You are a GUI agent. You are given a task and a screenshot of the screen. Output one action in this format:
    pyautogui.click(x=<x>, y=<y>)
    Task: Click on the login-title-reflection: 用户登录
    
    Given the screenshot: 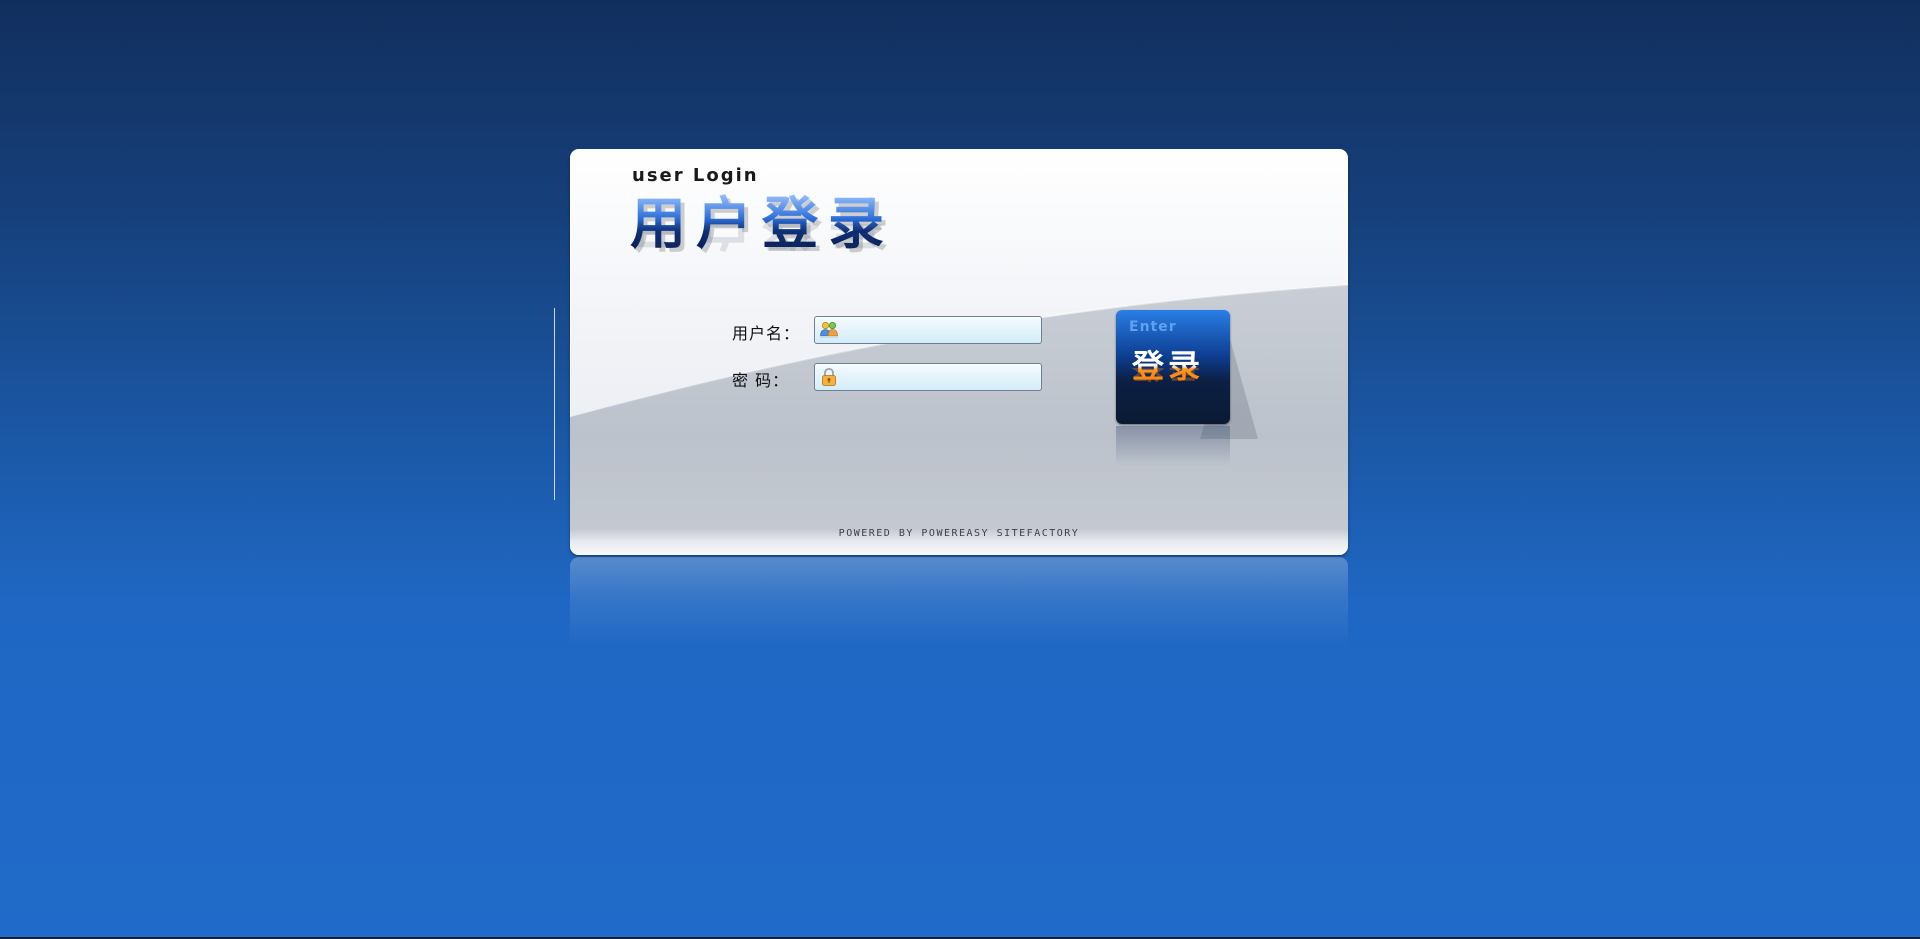 What is the action you would take?
    pyautogui.click(x=762, y=238)
    